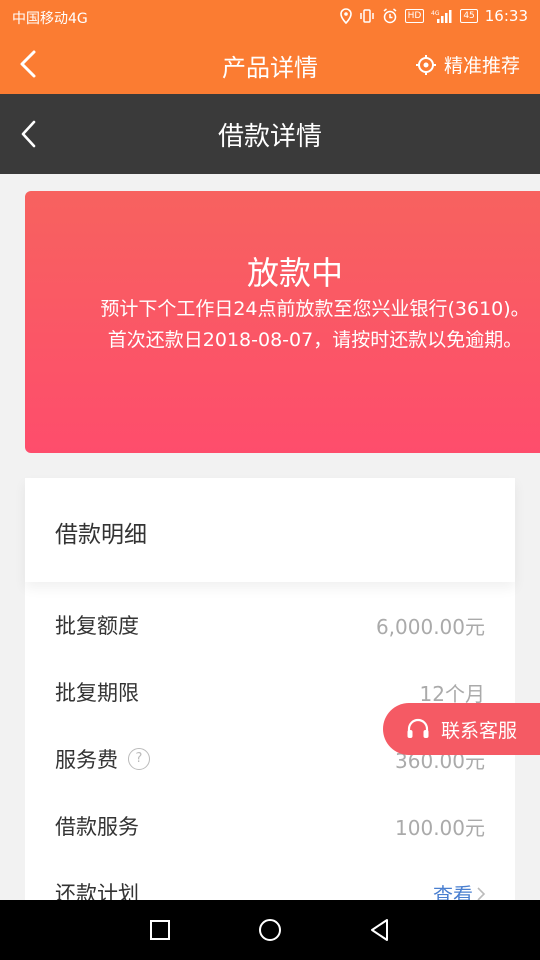 Image resolution: width=540 pixels, height=960 pixels. Describe the element at coordinates (414, 16) in the screenshot. I see `hd-icon: HD` at that location.